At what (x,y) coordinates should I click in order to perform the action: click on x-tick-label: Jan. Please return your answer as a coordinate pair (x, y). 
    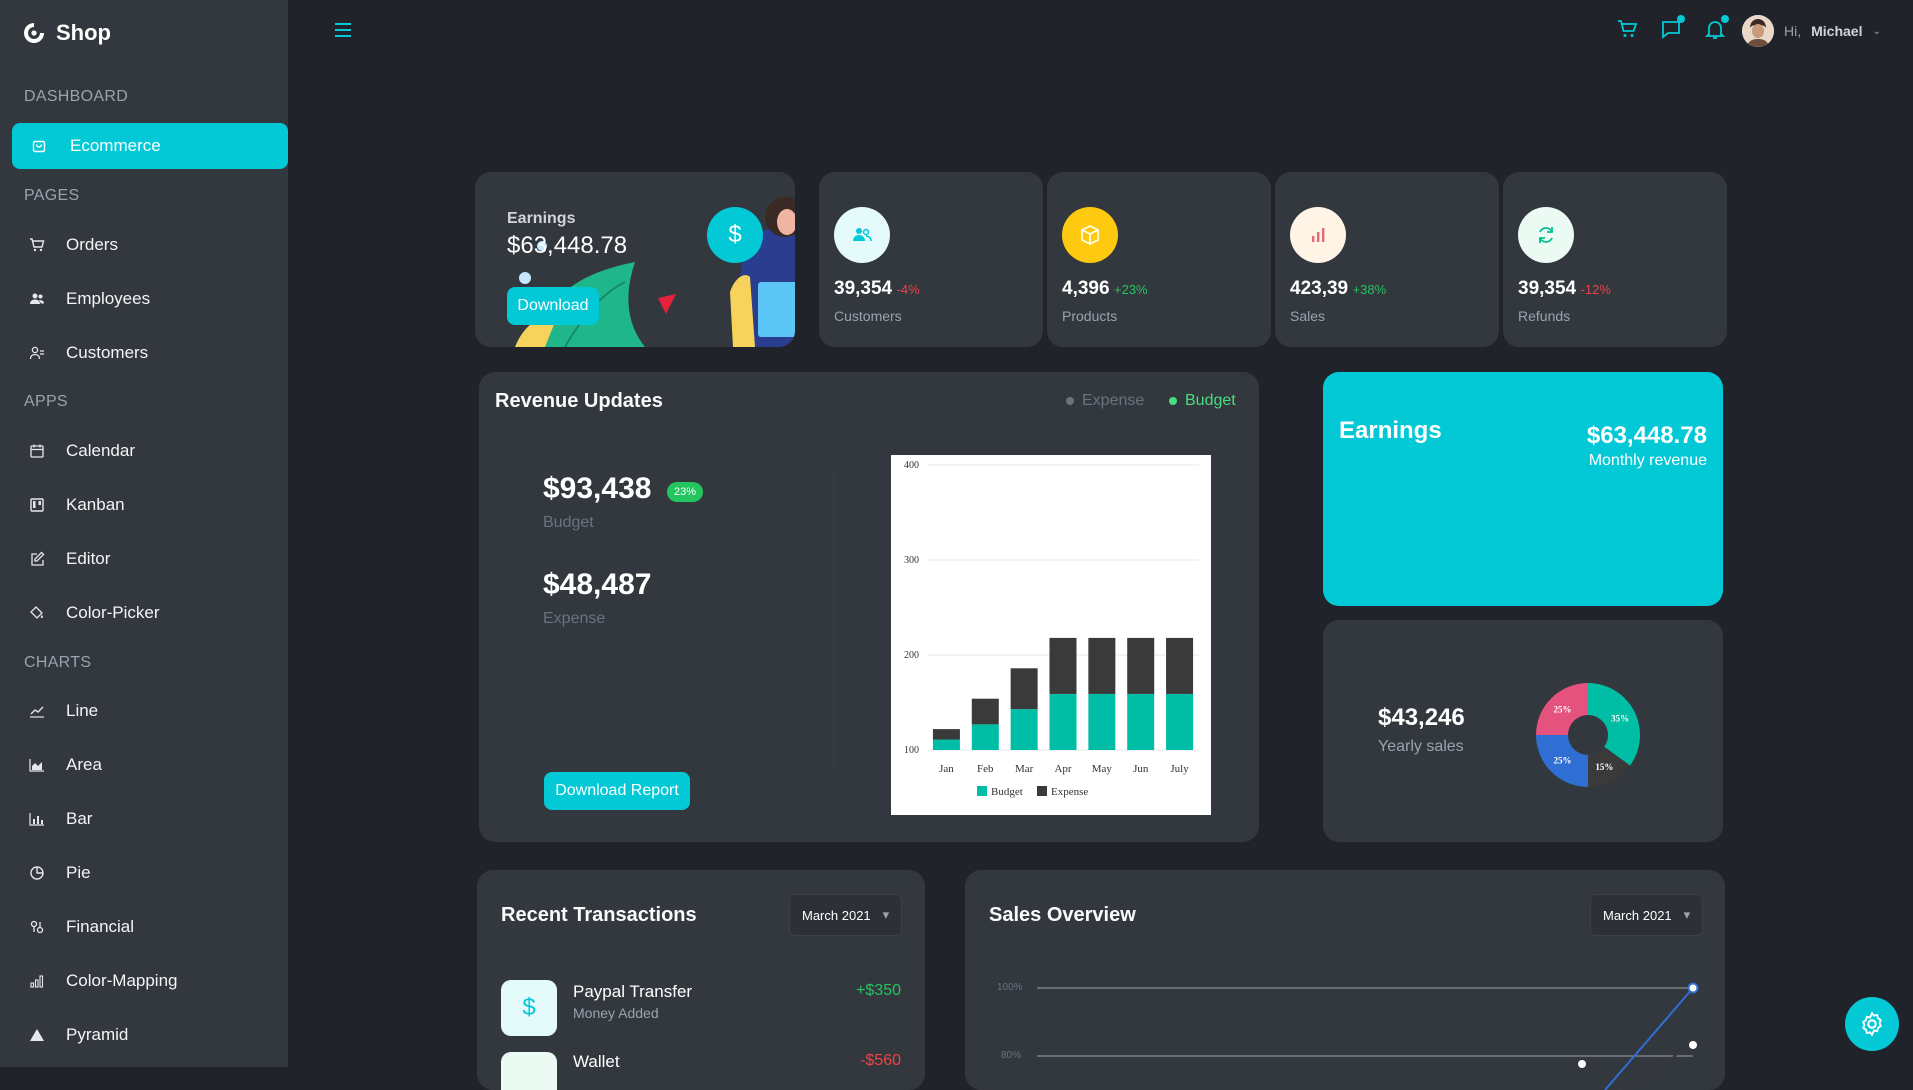
    Looking at the image, I should click on (946, 769).